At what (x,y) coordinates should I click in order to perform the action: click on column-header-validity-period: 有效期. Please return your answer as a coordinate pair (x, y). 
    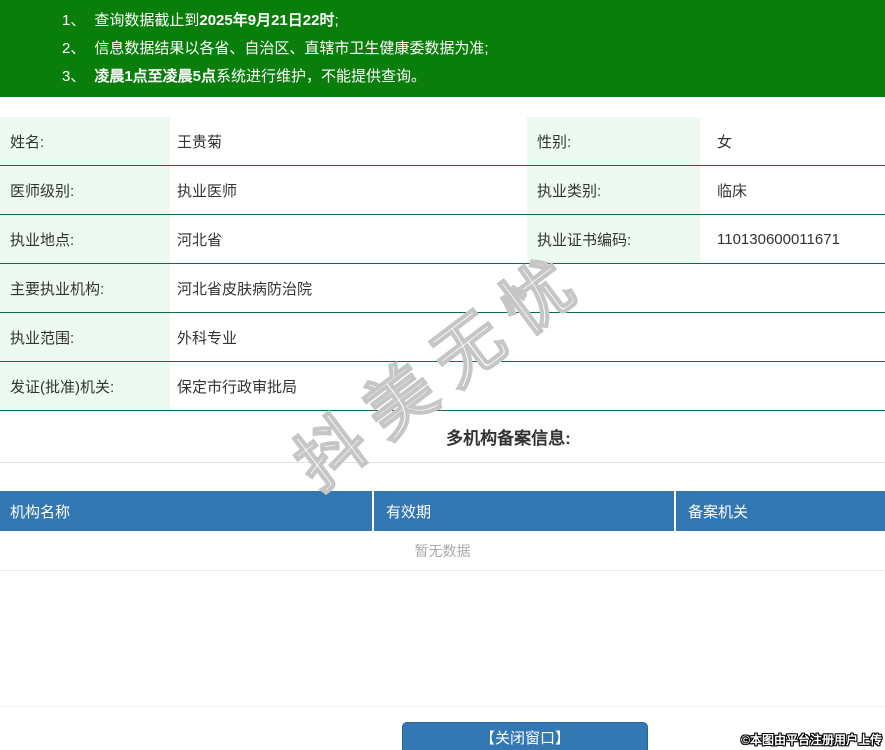
    Looking at the image, I should click on (523, 511).